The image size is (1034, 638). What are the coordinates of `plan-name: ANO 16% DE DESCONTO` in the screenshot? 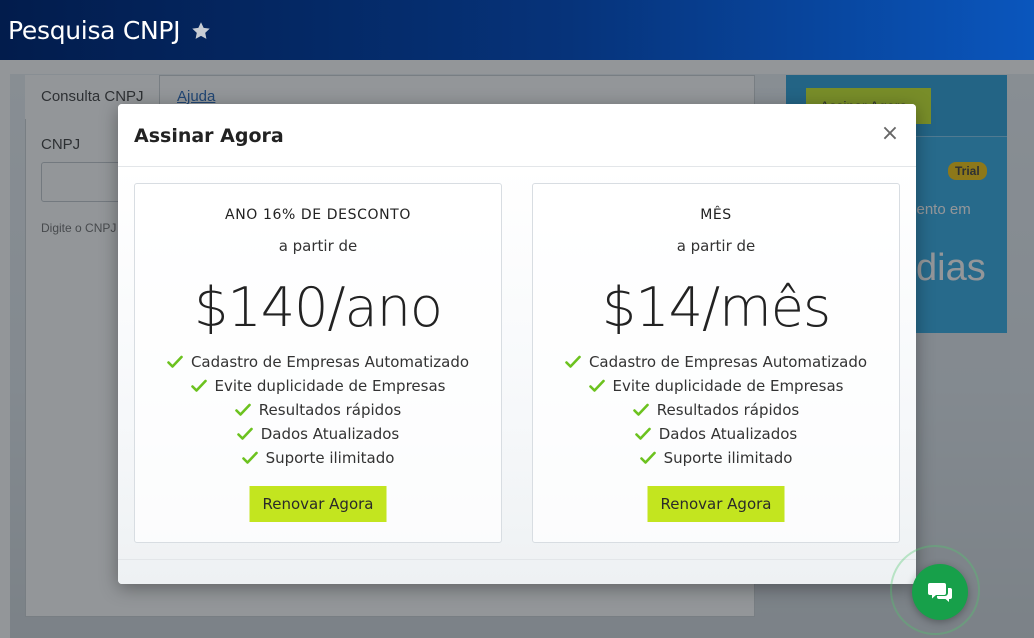 It's located at (318, 215).